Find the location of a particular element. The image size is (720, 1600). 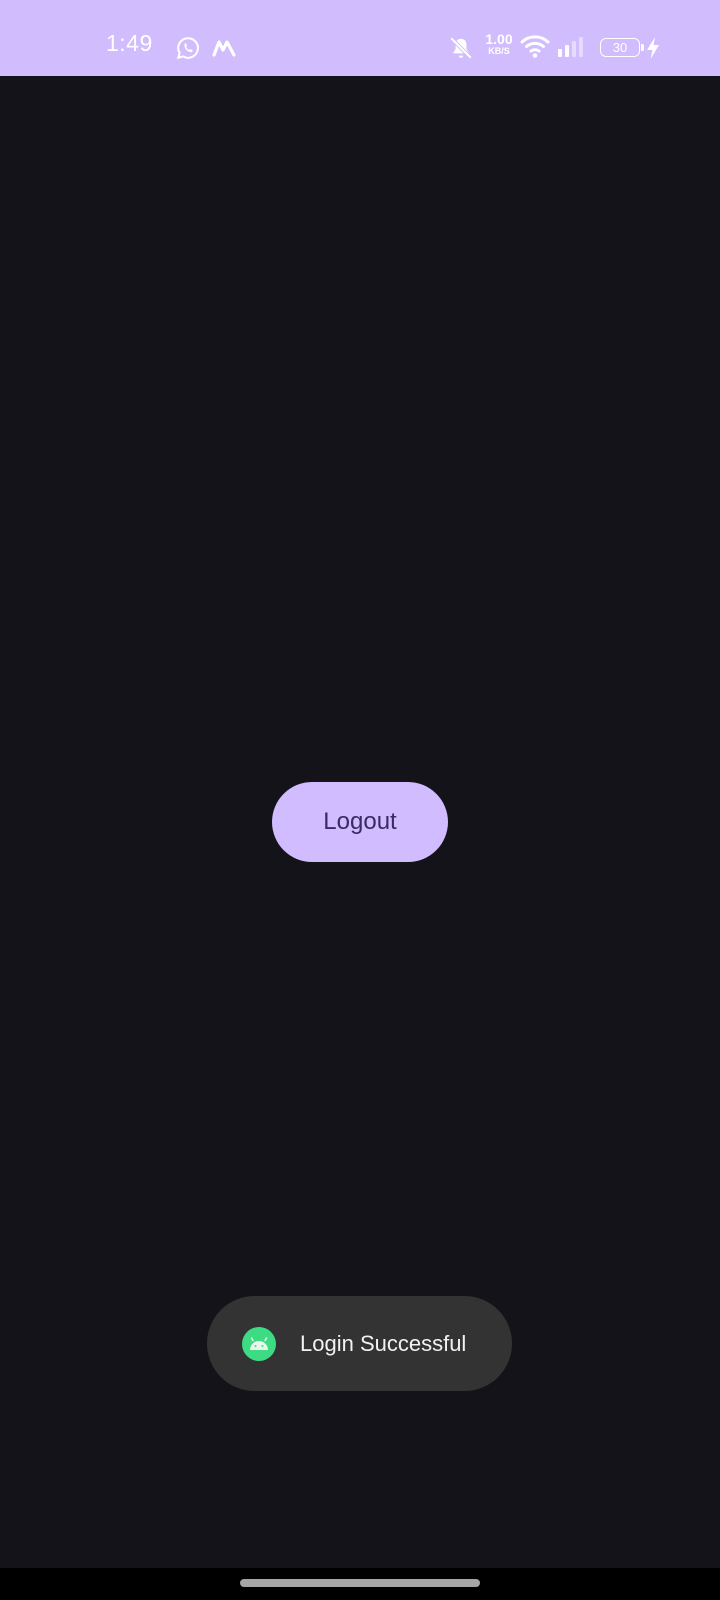

m-app-icon is located at coordinates (224, 48).